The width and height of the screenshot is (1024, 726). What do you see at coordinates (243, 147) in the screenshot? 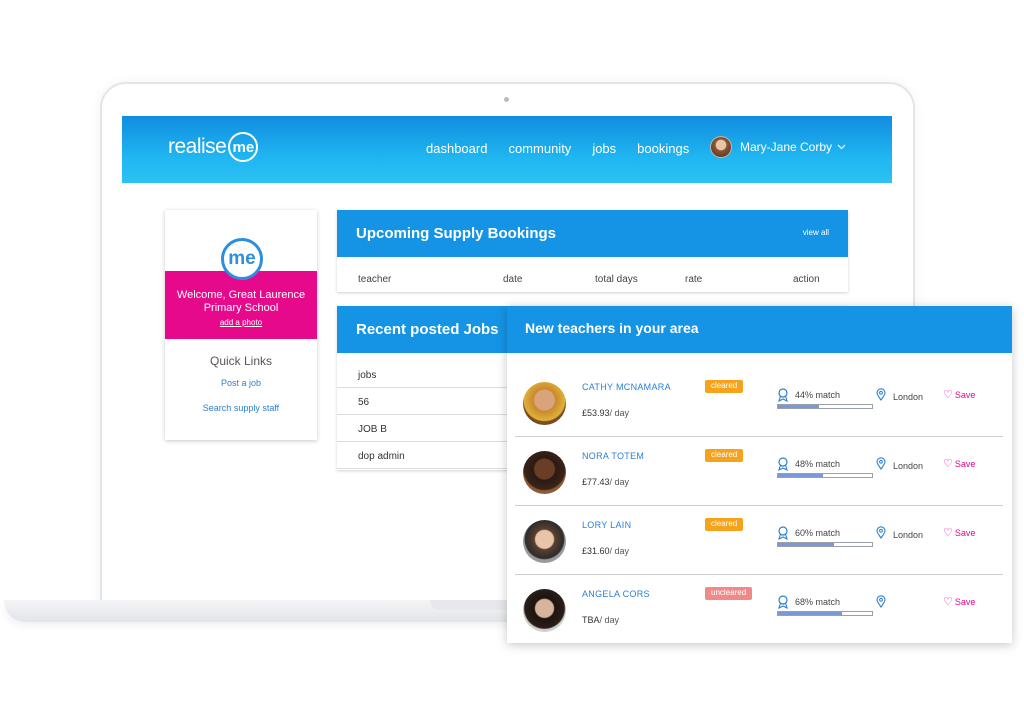
I see `logo-me-circle: me` at bounding box center [243, 147].